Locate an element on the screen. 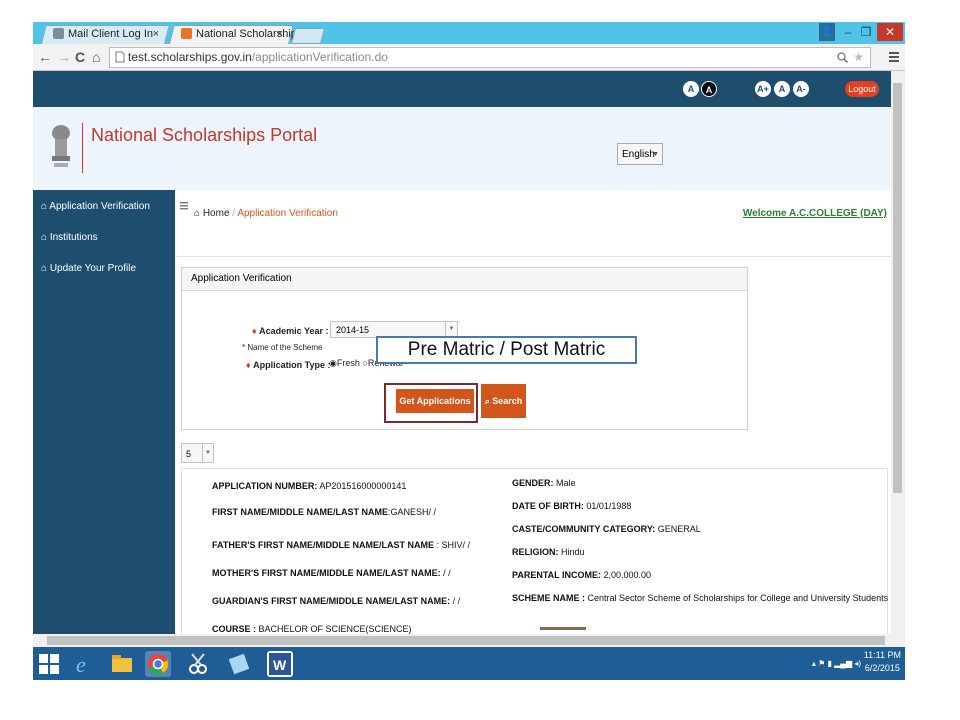 Image resolution: width=960 pixels, height=720 pixels. new-tab-button is located at coordinates (308, 36).